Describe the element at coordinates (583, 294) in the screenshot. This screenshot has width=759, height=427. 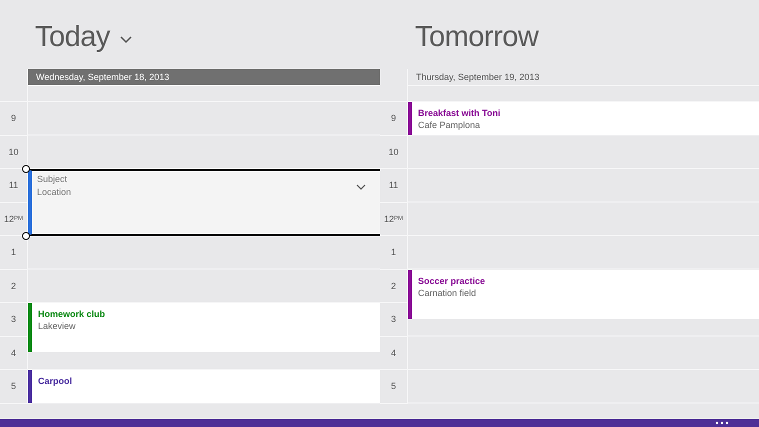
I see `event-card: Soccer practice Carnation field` at that location.